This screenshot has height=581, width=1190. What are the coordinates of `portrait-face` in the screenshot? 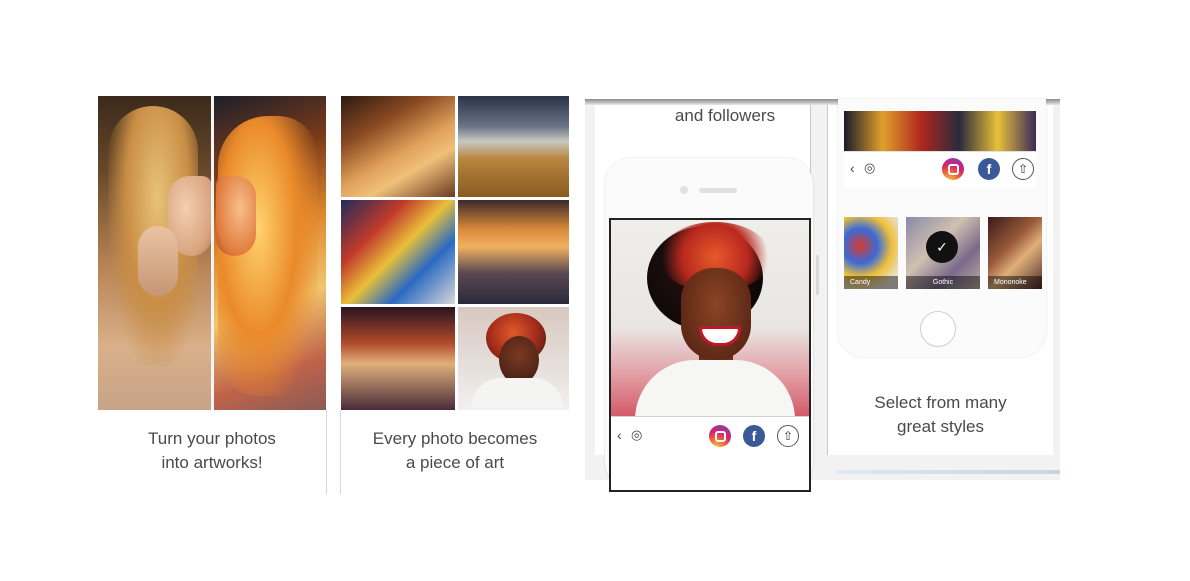 It's located at (716, 314).